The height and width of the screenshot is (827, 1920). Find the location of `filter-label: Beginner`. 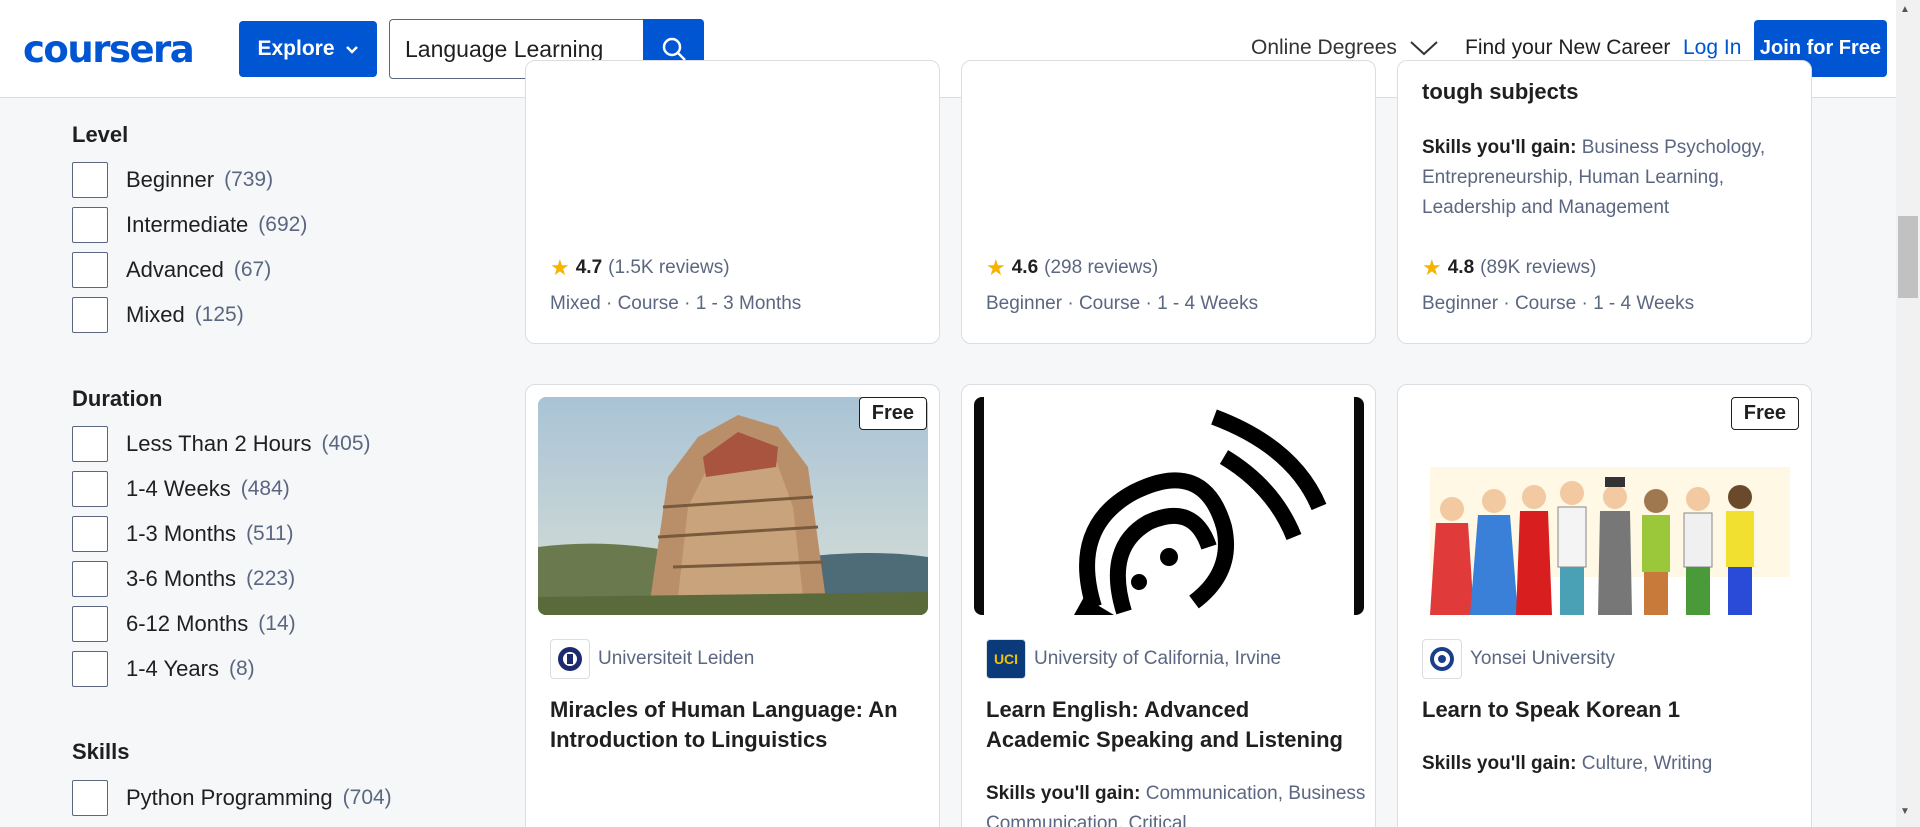

filter-label: Beginner is located at coordinates (170, 179).